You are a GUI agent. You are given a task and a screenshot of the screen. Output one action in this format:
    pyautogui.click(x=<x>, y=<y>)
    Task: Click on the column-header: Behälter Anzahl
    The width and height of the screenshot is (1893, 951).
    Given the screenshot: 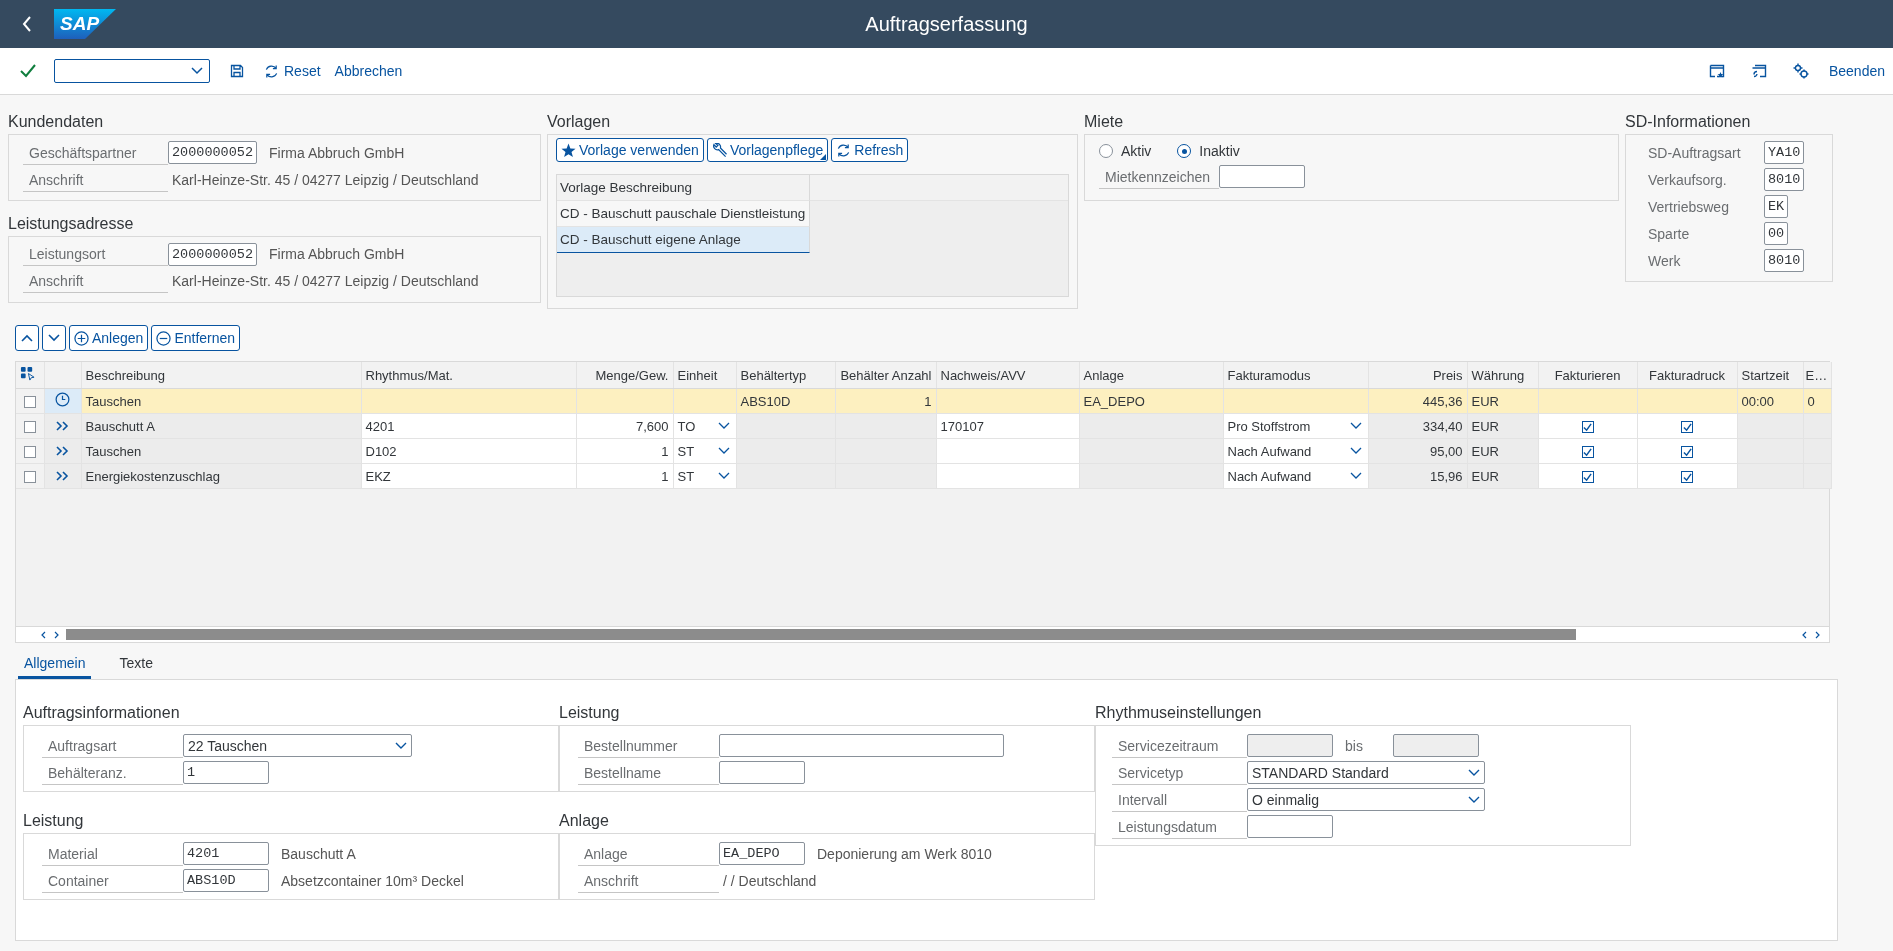 What is the action you would take?
    pyautogui.click(x=885, y=375)
    